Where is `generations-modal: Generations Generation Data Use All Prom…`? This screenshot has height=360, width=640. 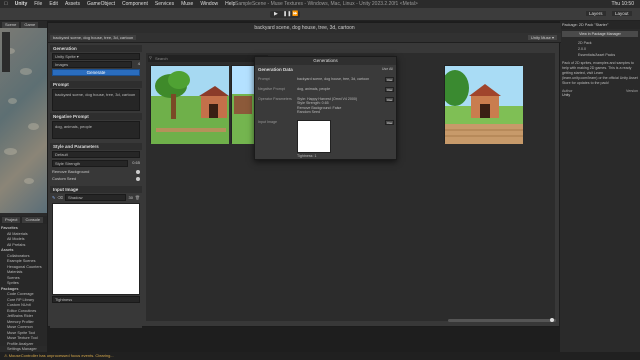 generations-modal: Generations Generation Data Use All Prom… is located at coordinates (325, 108).